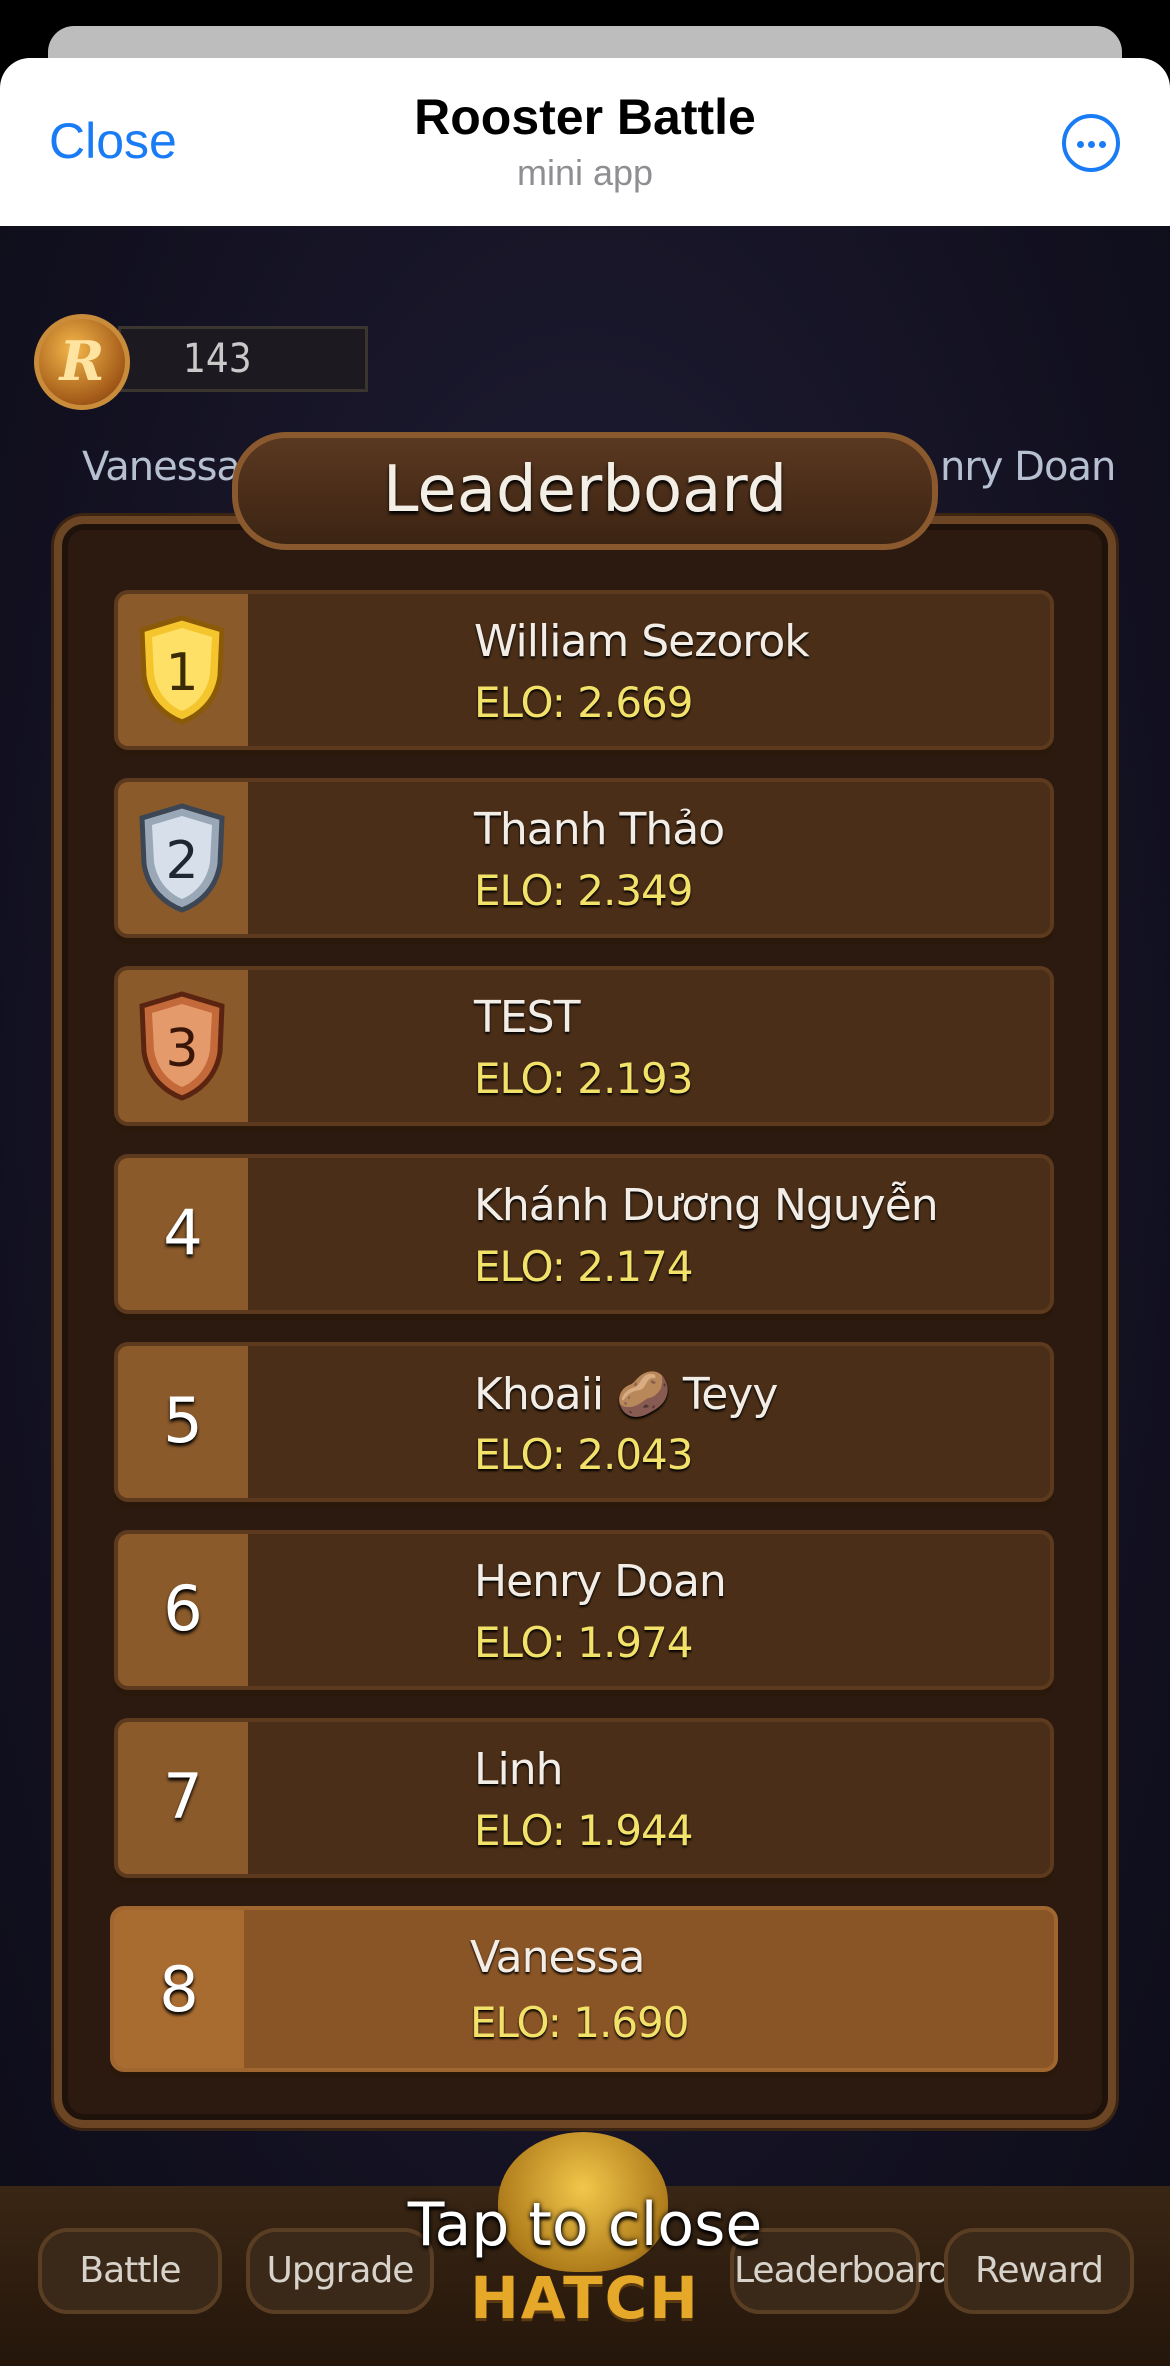 This screenshot has width=1170, height=2366. Describe the element at coordinates (584, 670) in the screenshot. I see `leaderboard-row: 1 William Sezorok ELO: 2.669` at that location.